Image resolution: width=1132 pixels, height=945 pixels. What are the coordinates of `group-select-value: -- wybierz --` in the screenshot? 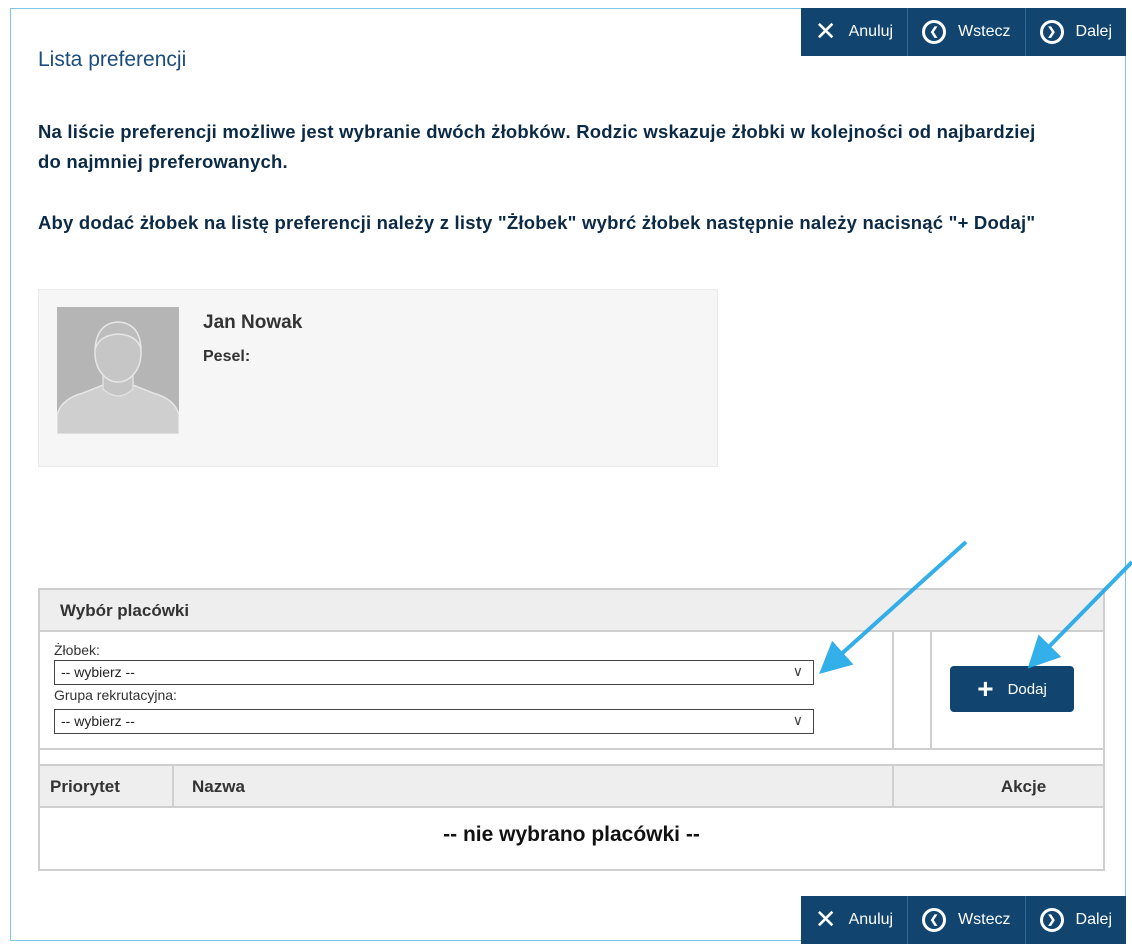 It's located at (98, 721).